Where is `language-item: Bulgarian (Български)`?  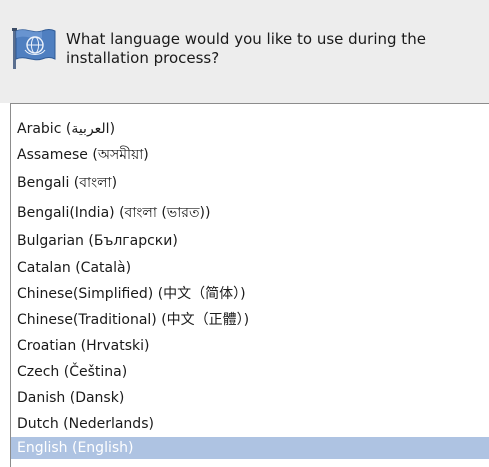
language-item: Bulgarian (Български) is located at coordinates (250, 241).